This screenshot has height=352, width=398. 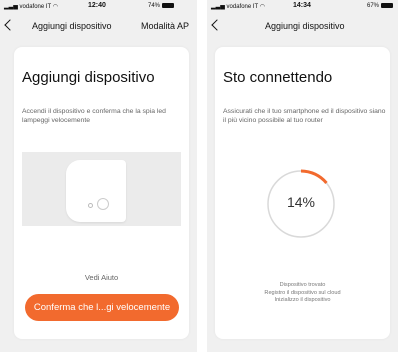 I want to click on status-bar: ▂▃▅ vodafone IT ◠ 14:34 67%, so click(x=302, y=6).